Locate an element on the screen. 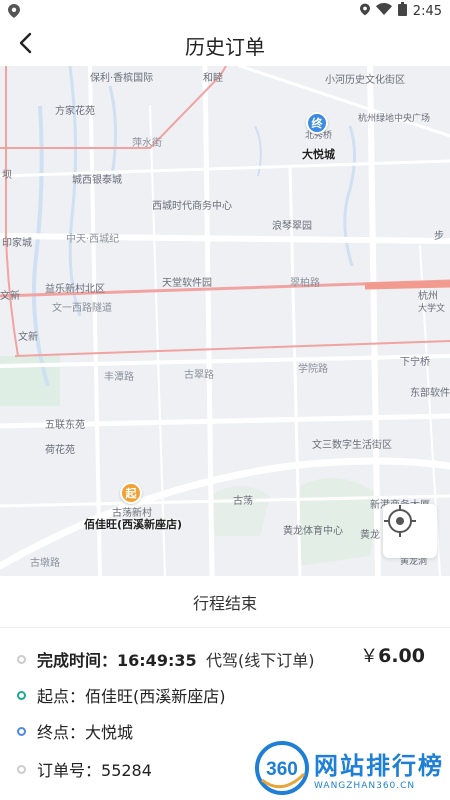 This screenshot has width=450, height=800. order-type: 代驾(线下订单) is located at coordinates (260, 660).